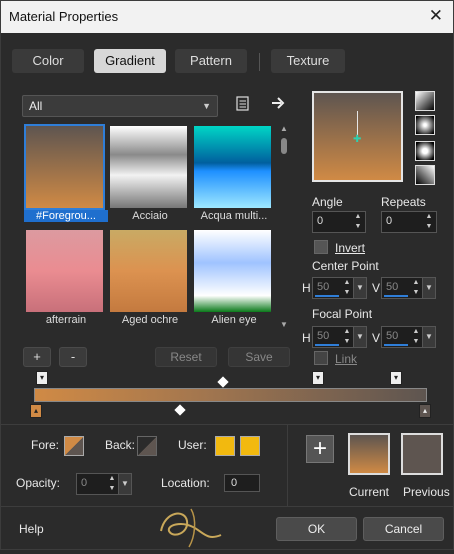 The image size is (454, 554). Describe the element at coordinates (37, 357) in the screenshot. I see `add-gradient-button: +` at that location.